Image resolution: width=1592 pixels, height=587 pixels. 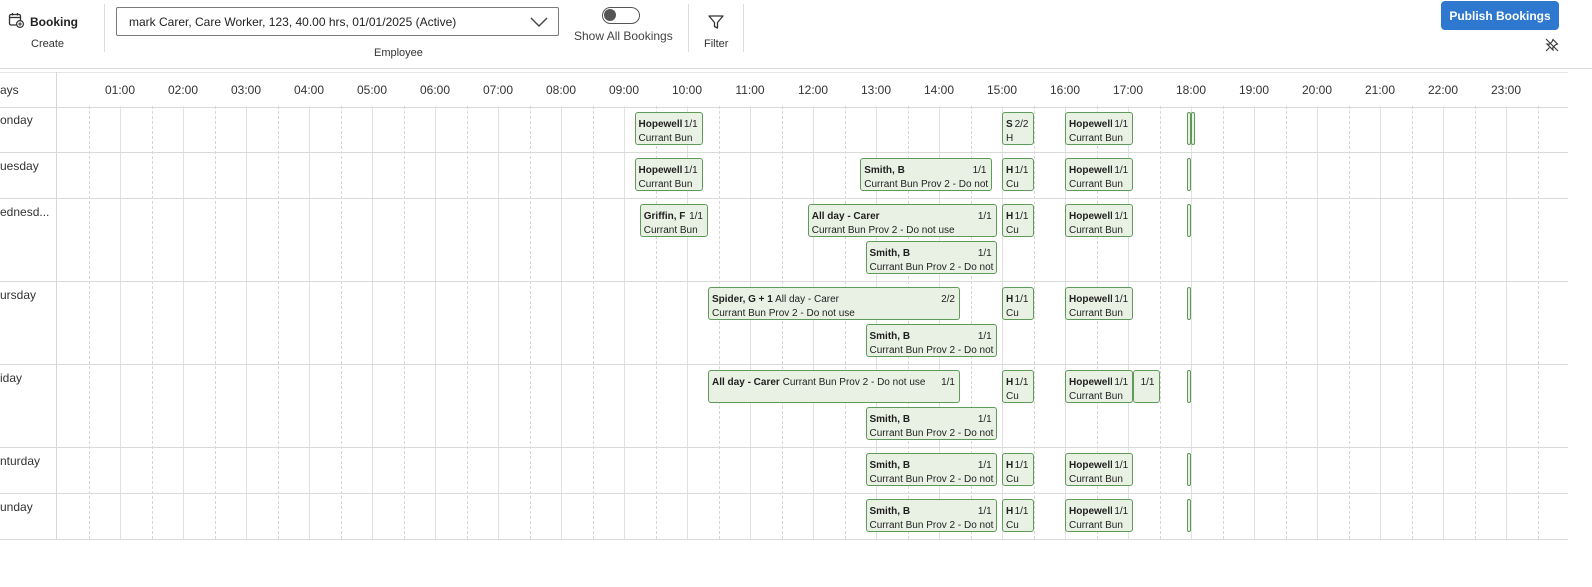 I want to click on booking-card: SpH2/2, so click(x=1018, y=128).